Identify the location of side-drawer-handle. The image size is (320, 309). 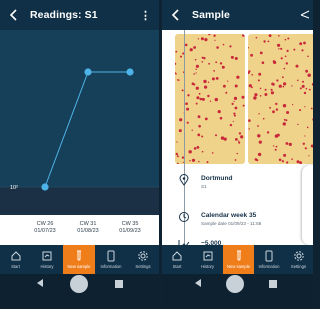
(307, 205).